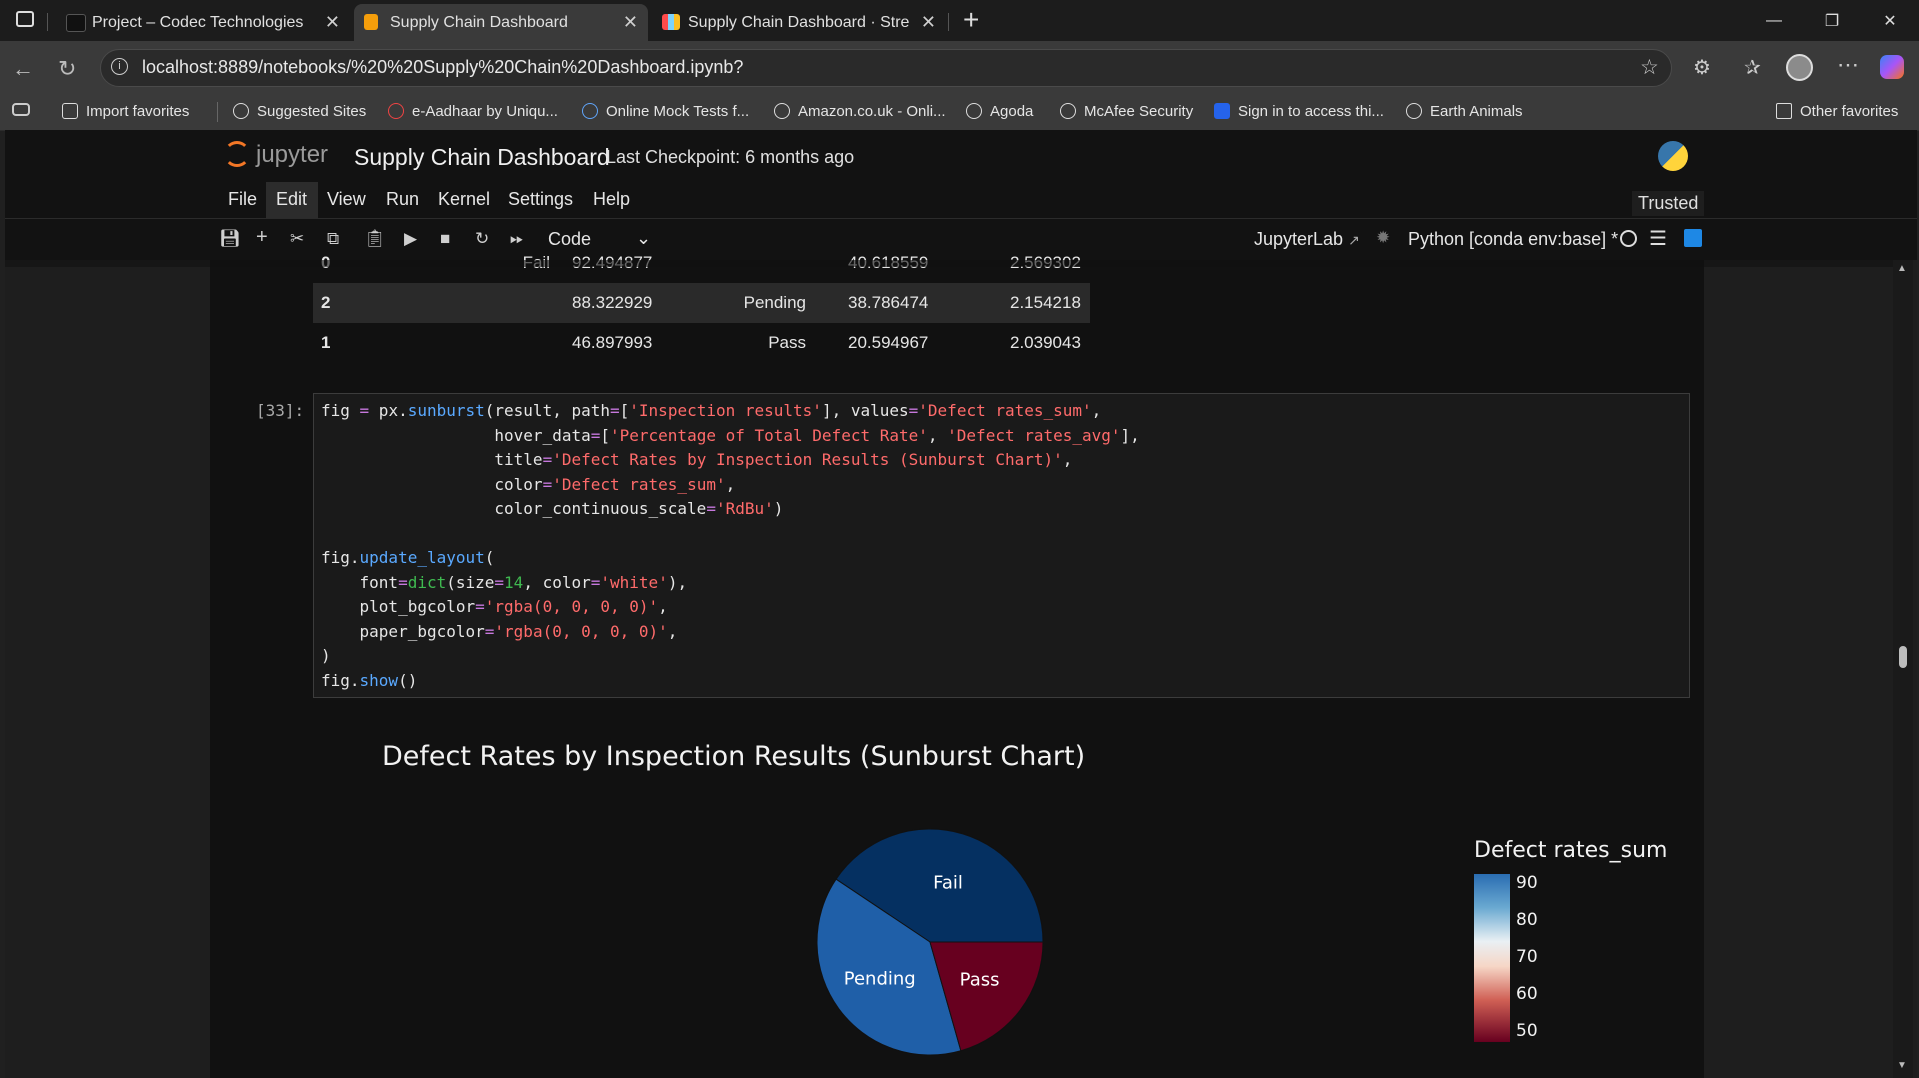 The image size is (1919, 1078). What do you see at coordinates (292, 154) in the screenshot?
I see `jupyter-logo-text: jupyter` at bounding box center [292, 154].